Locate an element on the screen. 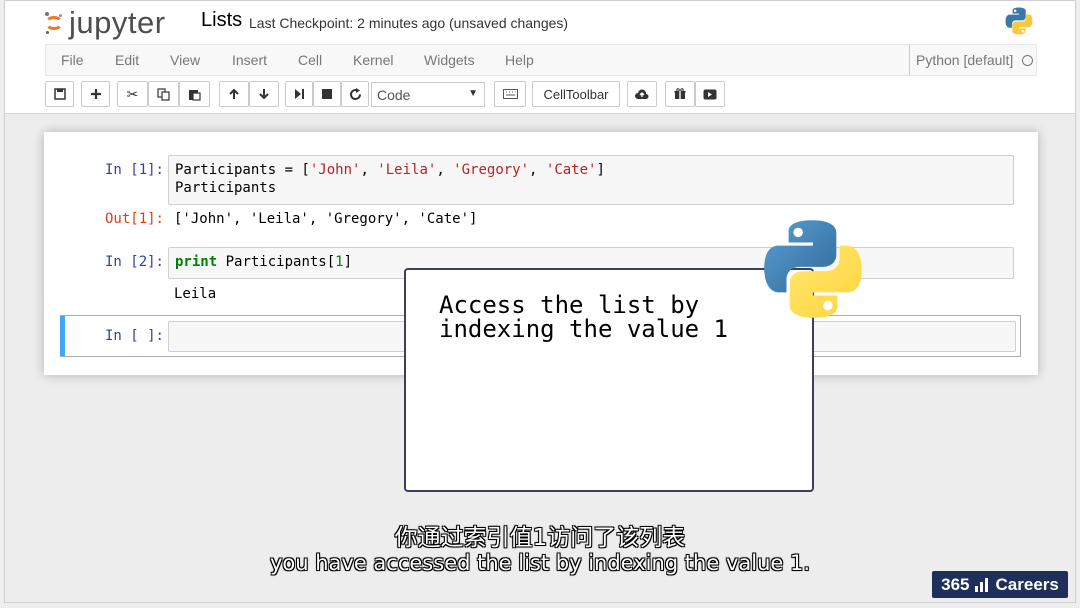 This screenshot has height=608, width=1080. command-palette-button is located at coordinates (510, 94).